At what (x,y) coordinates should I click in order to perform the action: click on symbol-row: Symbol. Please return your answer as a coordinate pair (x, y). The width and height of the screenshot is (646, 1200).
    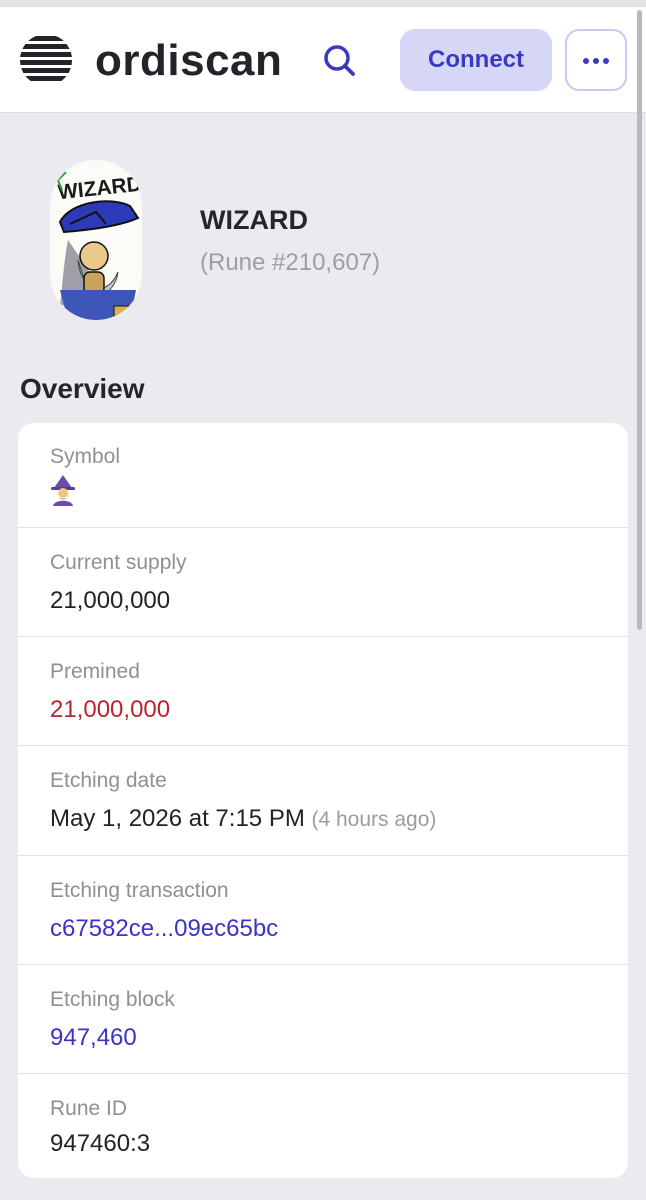
    Looking at the image, I should click on (323, 475).